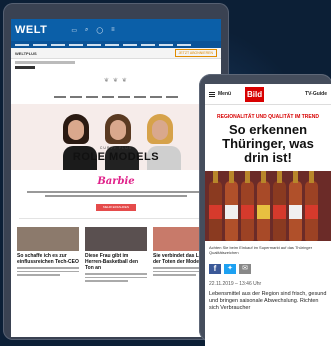 The height and width of the screenshot is (346, 331). What do you see at coordinates (116, 67) in the screenshot?
I see `section-label` at bounding box center [116, 67].